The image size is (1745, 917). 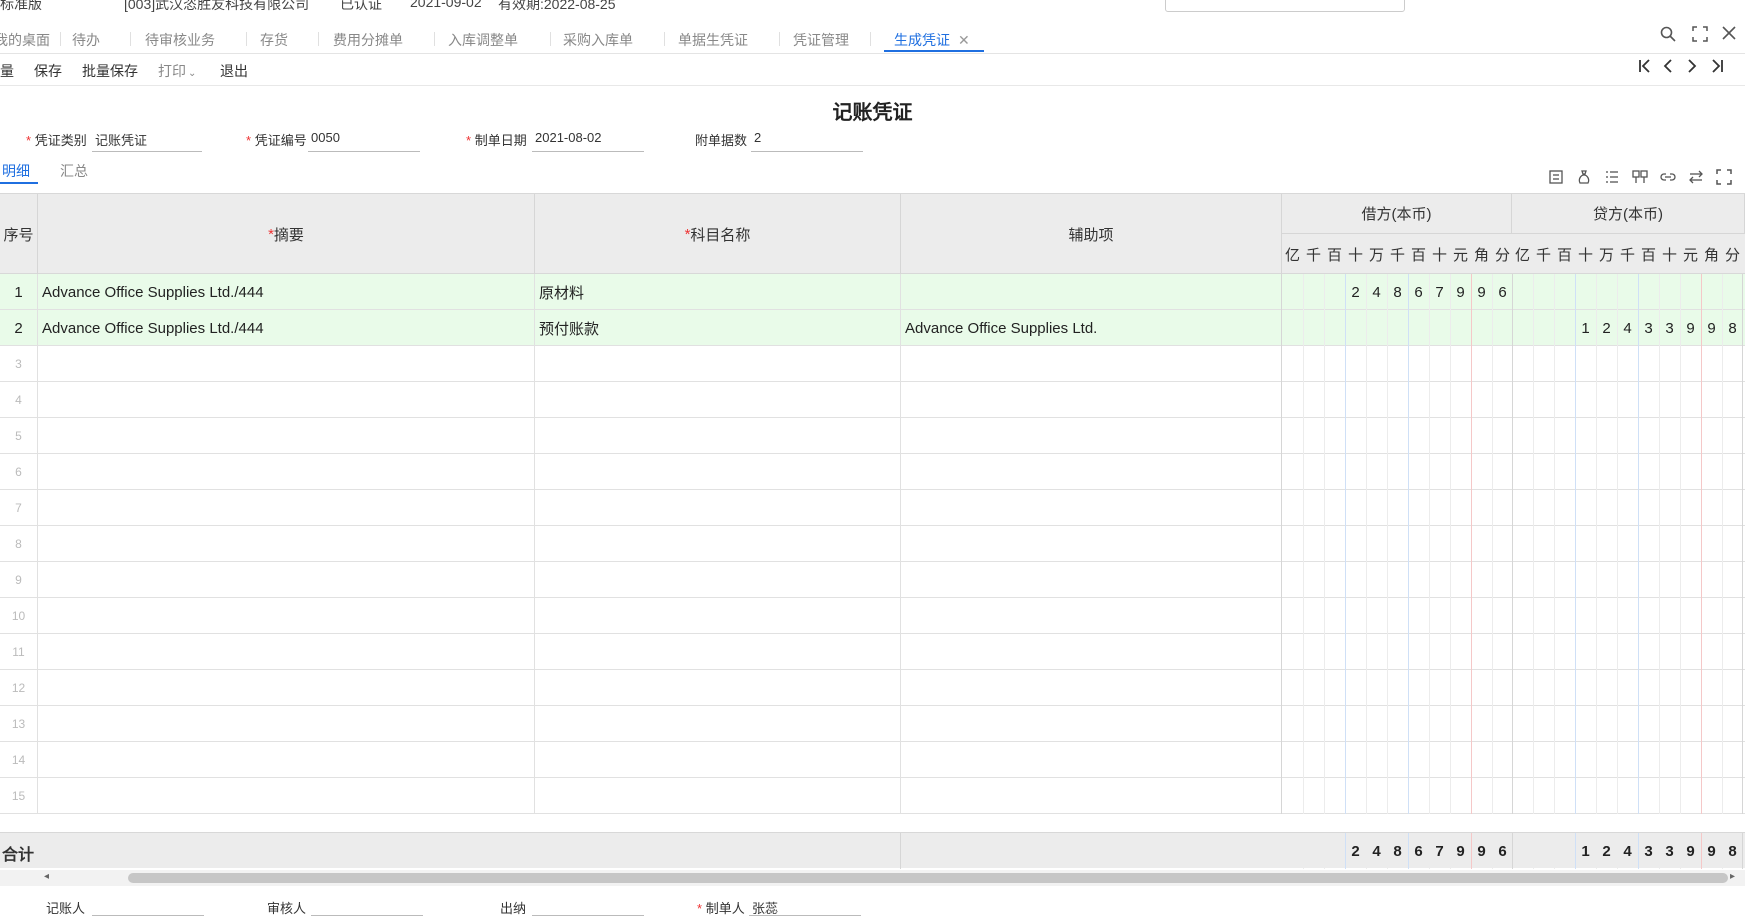 I want to click on voucher-number-field: * 凭证编号 0050, so click(x=336, y=141).